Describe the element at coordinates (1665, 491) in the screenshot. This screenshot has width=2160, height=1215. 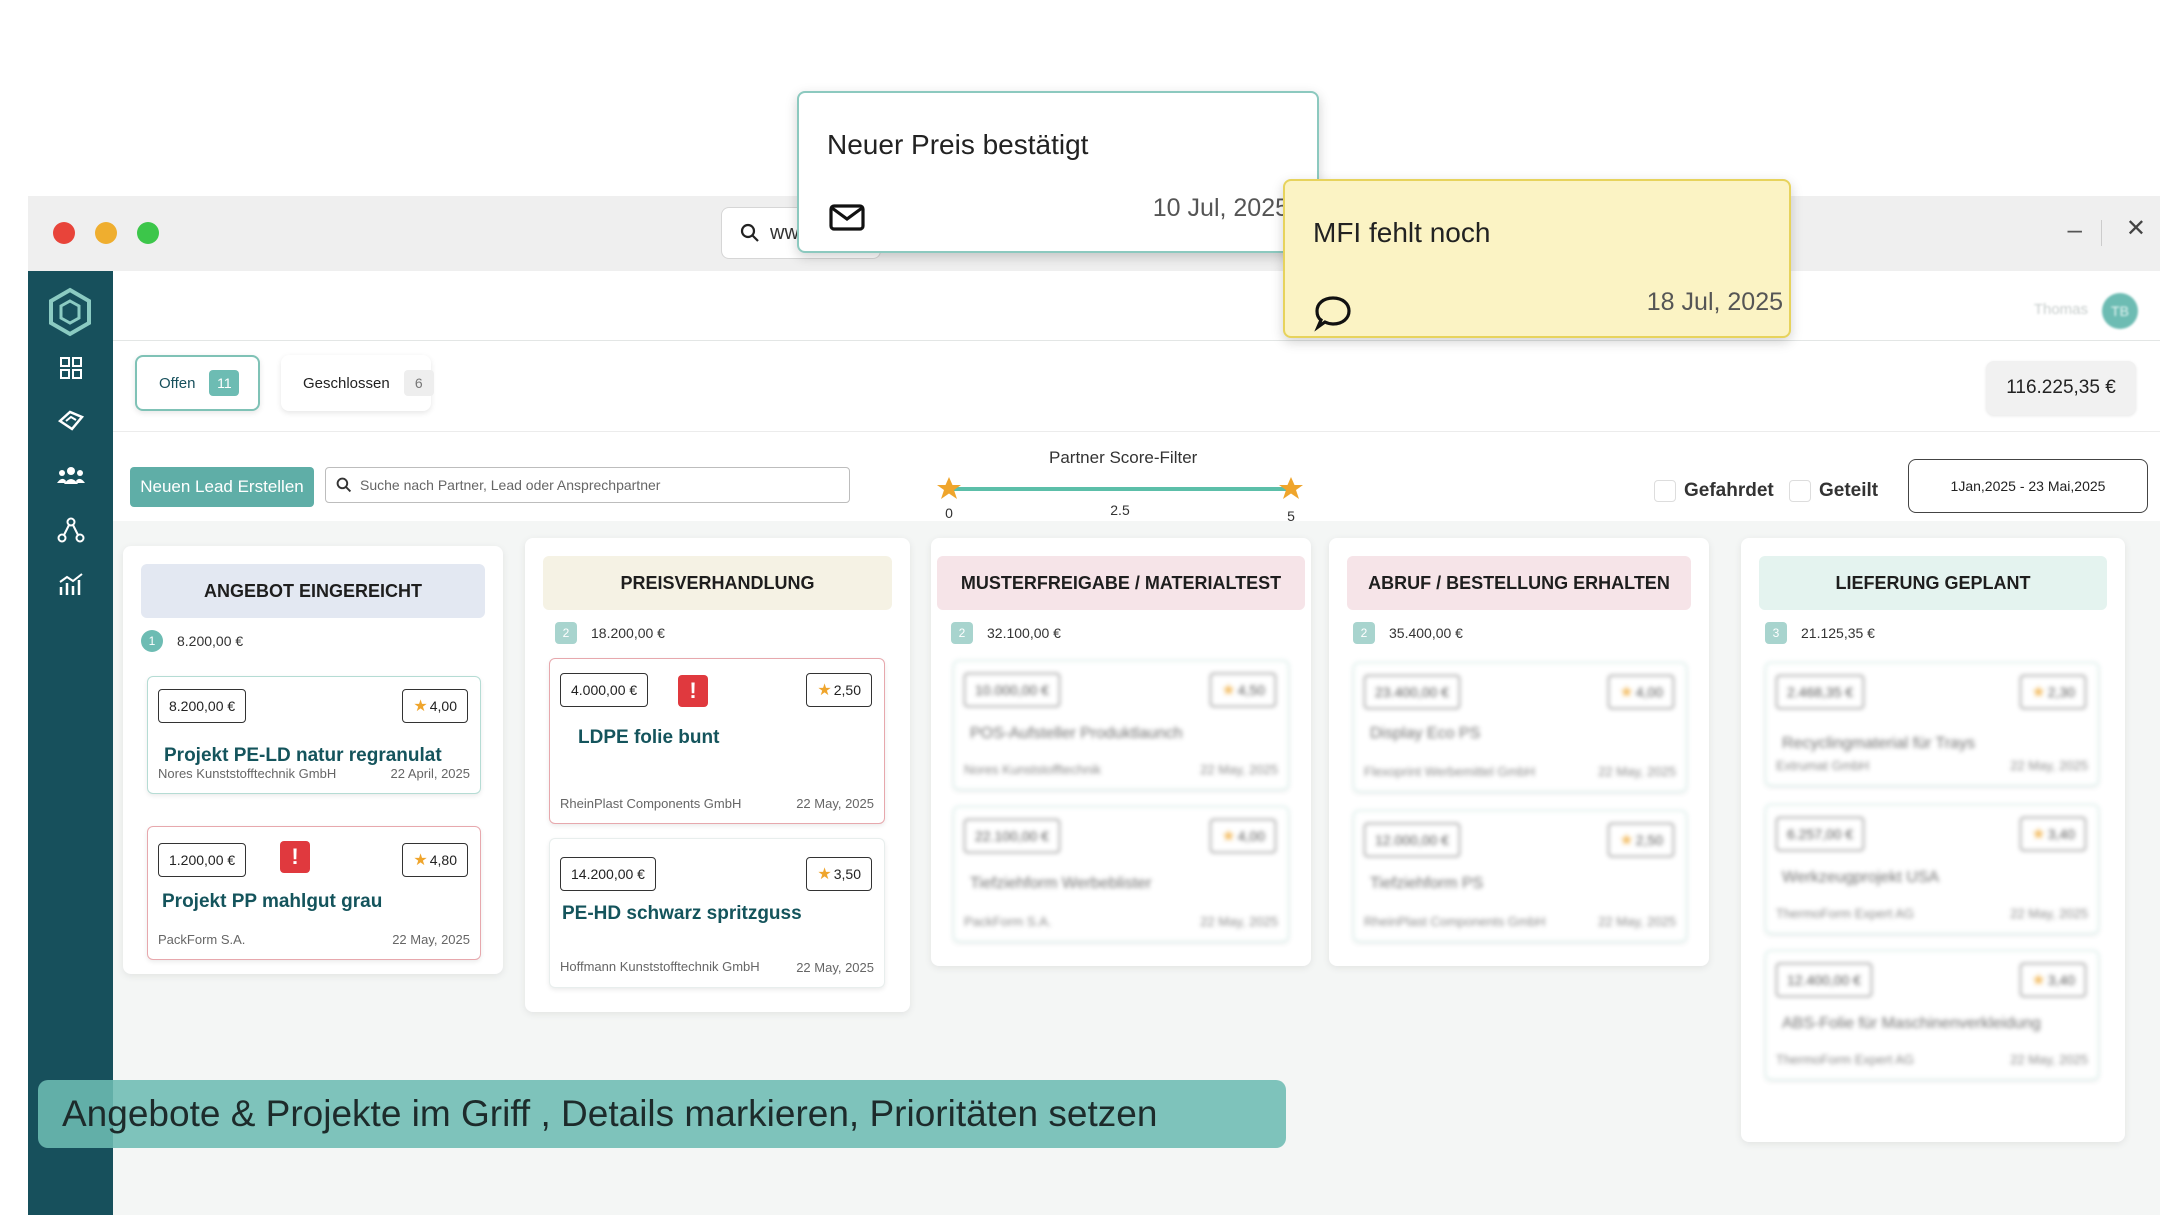
I see `endangered-checkbox` at that location.